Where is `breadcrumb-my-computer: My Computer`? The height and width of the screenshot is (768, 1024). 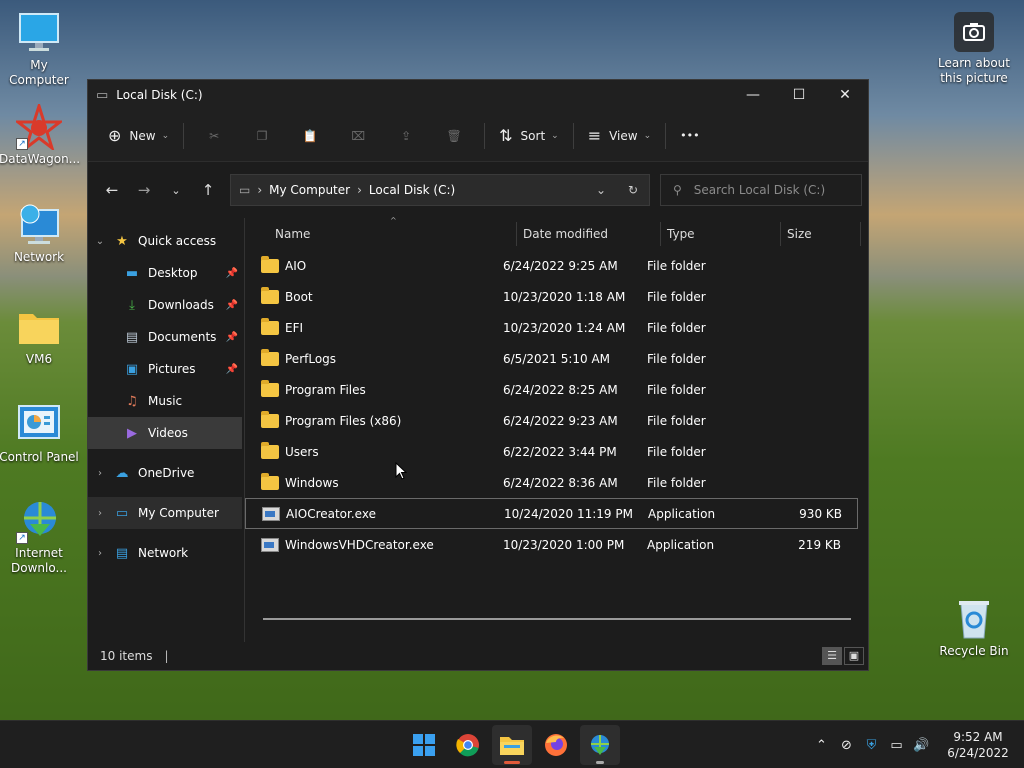 breadcrumb-my-computer: My Computer is located at coordinates (309, 190).